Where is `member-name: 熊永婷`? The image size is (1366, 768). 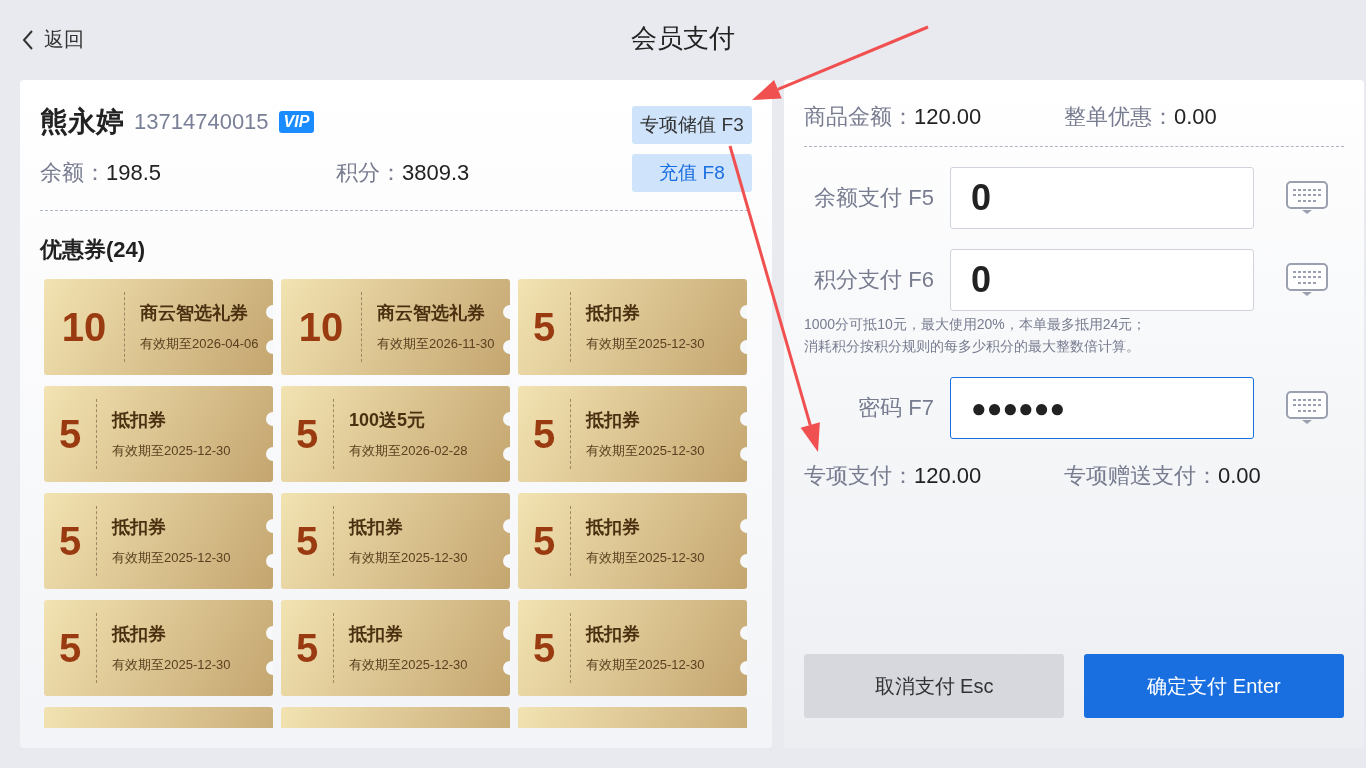 member-name: 熊永婷 is located at coordinates (82, 122).